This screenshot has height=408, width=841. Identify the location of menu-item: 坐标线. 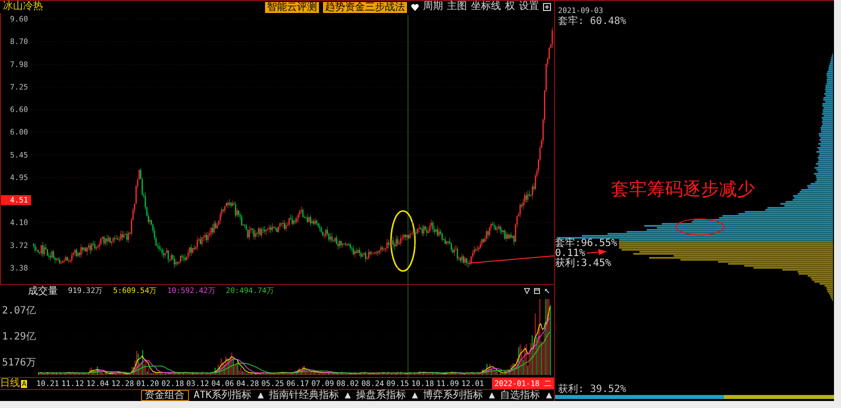
(486, 7).